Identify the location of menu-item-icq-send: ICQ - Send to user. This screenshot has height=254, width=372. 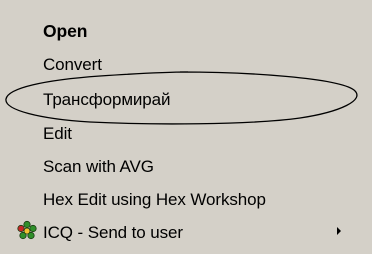
(113, 234).